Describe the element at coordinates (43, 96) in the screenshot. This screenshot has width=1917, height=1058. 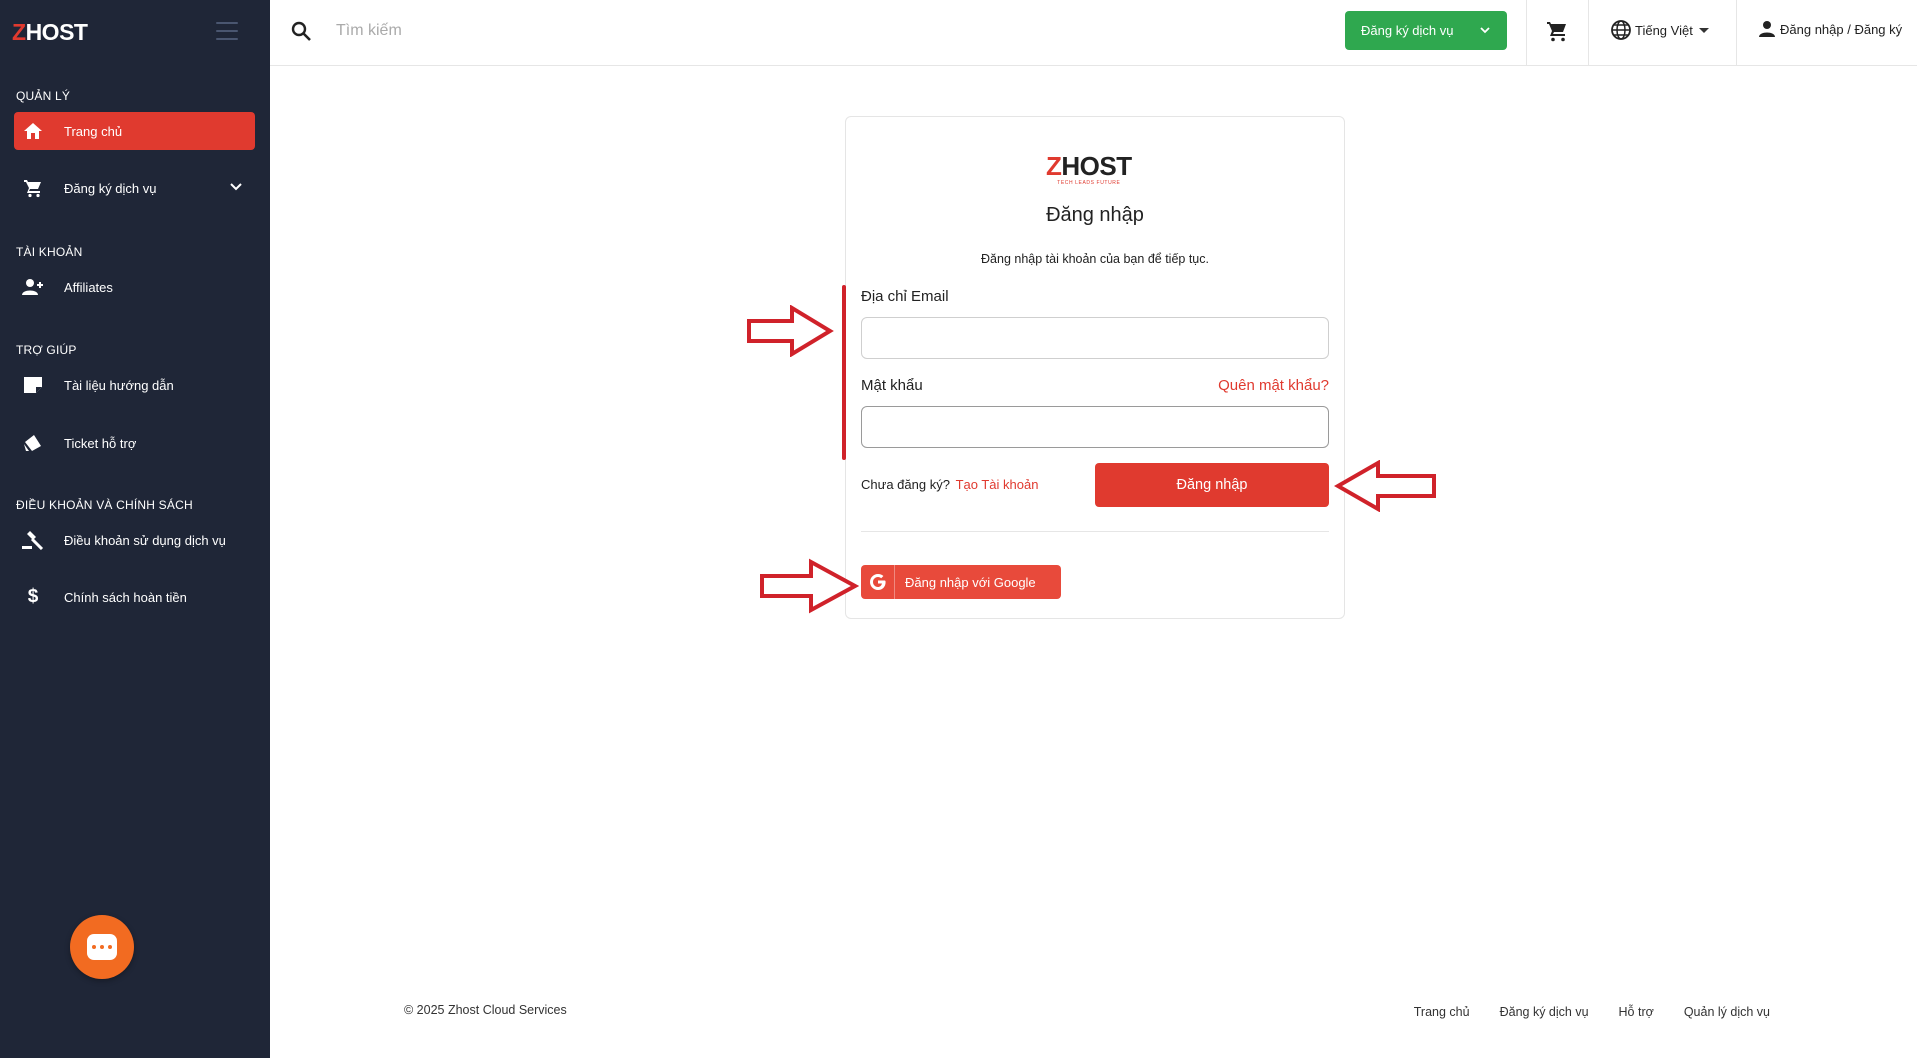
I see `section-title-manage: QUẢN LÝ` at that location.